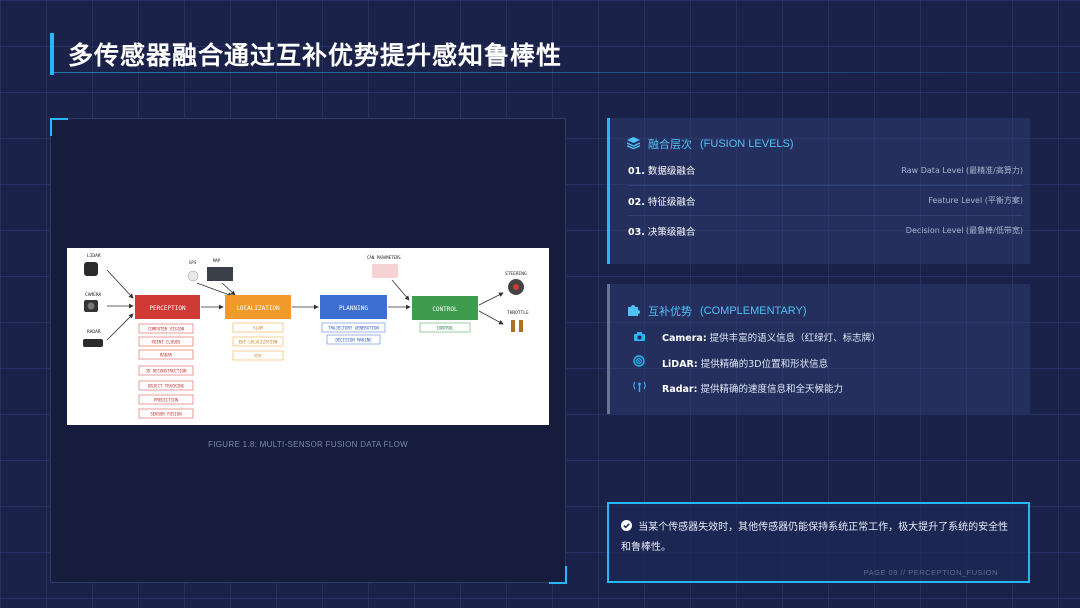  Describe the element at coordinates (962, 170) in the screenshot. I see `level-description: Raw Data Level (最精准/高算力)` at that location.